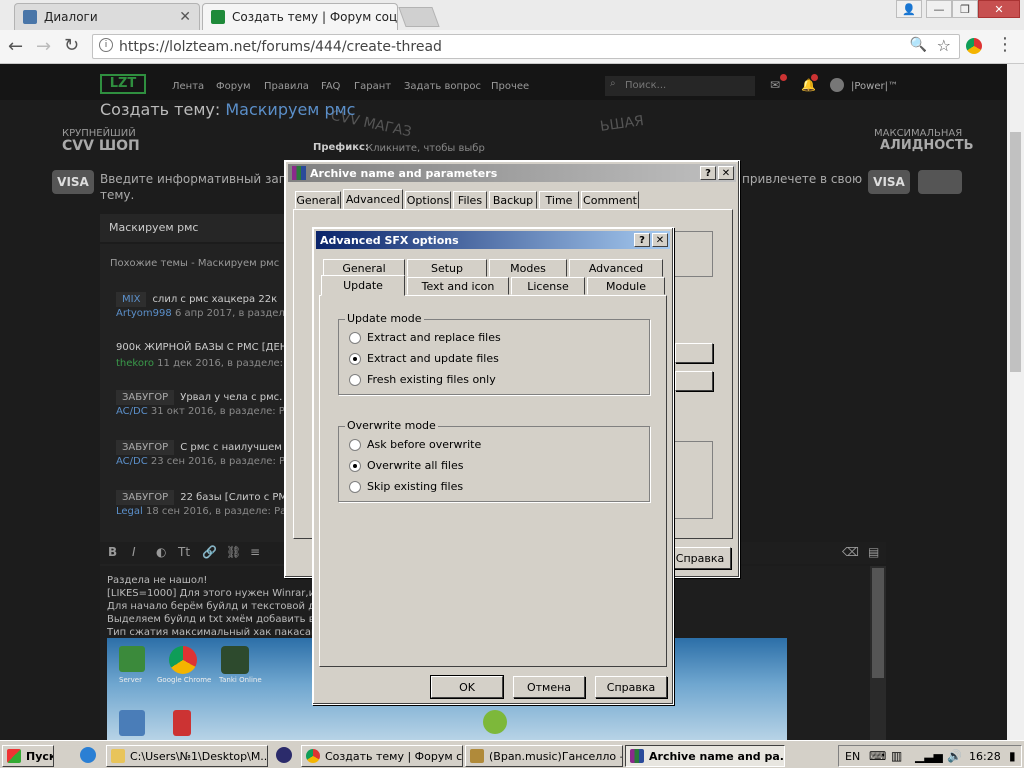 This screenshot has width=1024, height=768. I want to click on profile-icon: 👤, so click(909, 9).